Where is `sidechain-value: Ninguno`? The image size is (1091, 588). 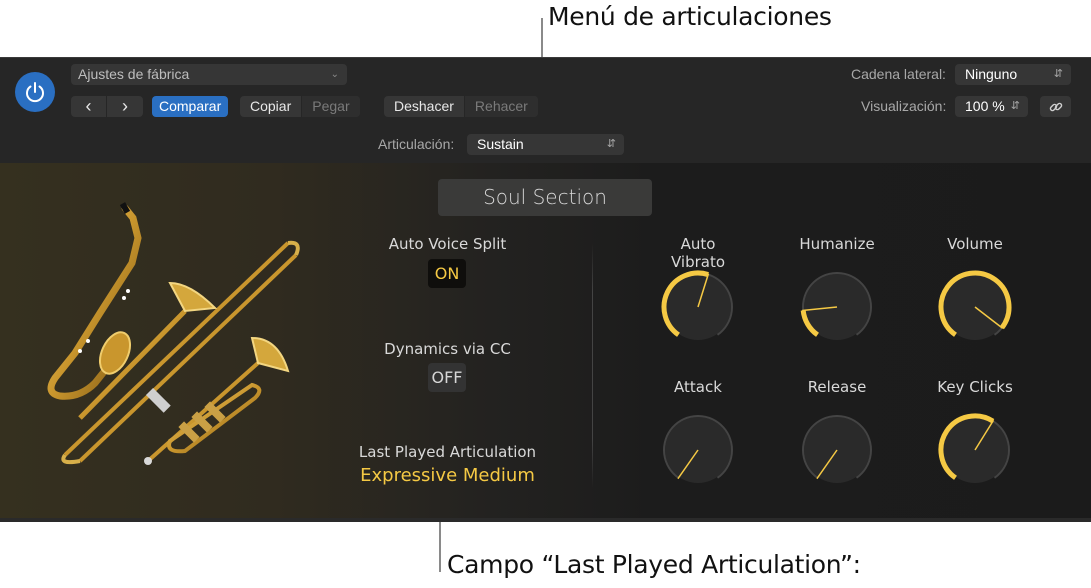 sidechain-value: Ninguno is located at coordinates (991, 74).